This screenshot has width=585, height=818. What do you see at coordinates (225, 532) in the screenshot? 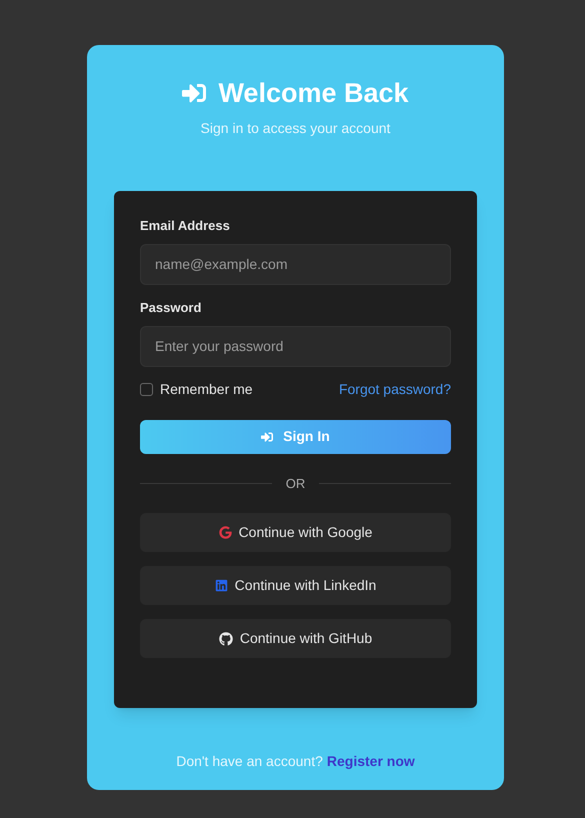
I see `google-icon` at bounding box center [225, 532].